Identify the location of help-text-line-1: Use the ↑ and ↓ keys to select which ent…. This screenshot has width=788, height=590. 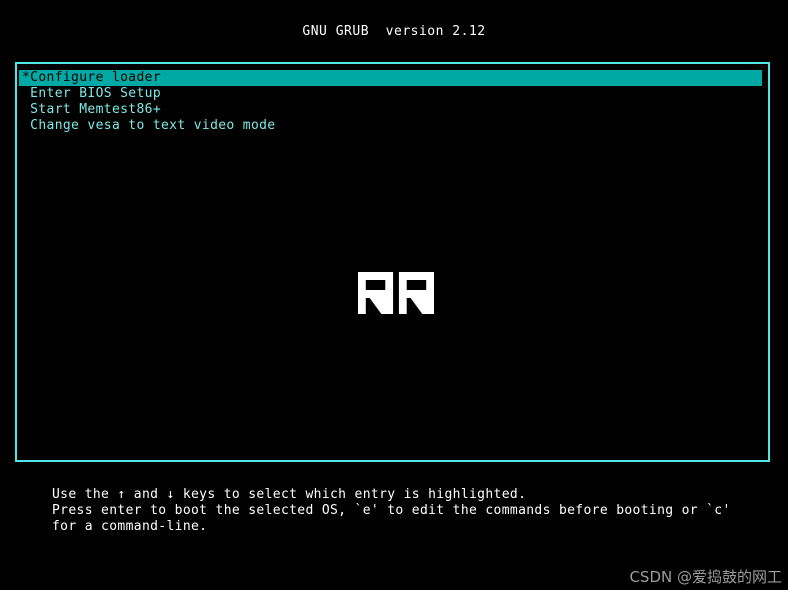
(289, 494).